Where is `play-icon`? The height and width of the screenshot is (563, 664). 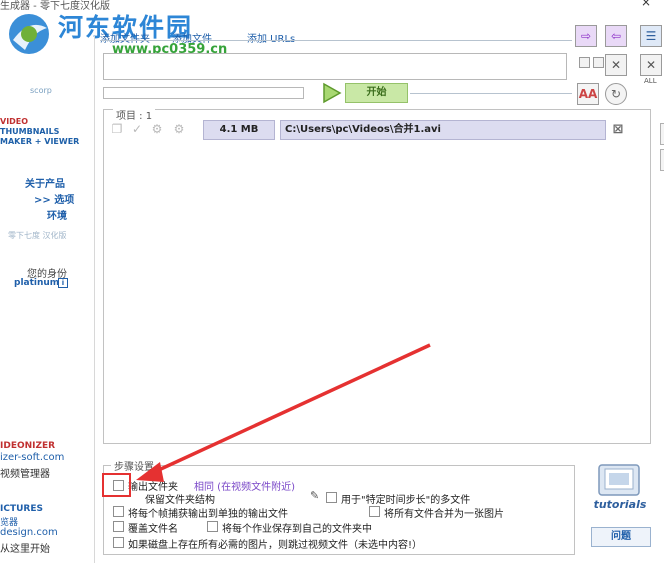
play-icon is located at coordinates (331, 93).